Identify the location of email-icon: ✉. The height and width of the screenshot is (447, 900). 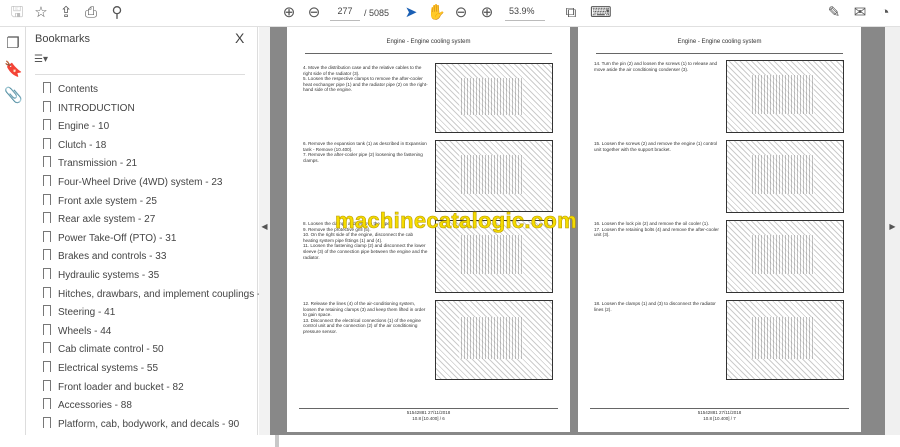
(860, 13).